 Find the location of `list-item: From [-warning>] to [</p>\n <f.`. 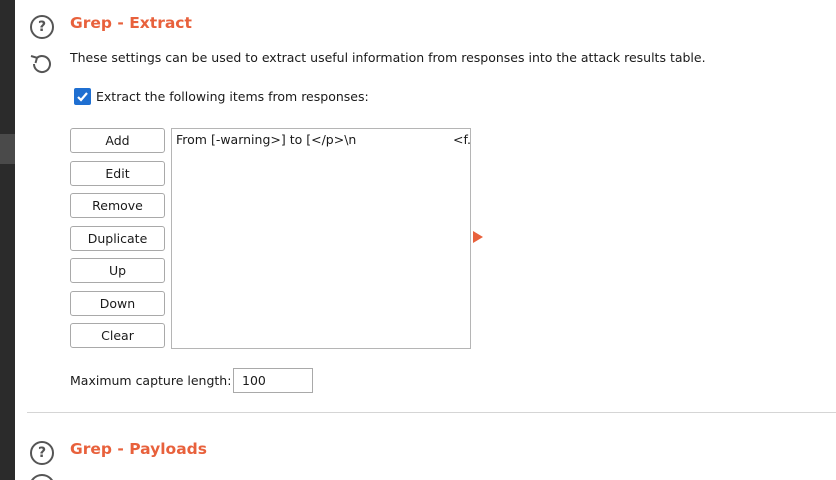

list-item: From [-warning>] to [</p>\n <f. is located at coordinates (321, 139).